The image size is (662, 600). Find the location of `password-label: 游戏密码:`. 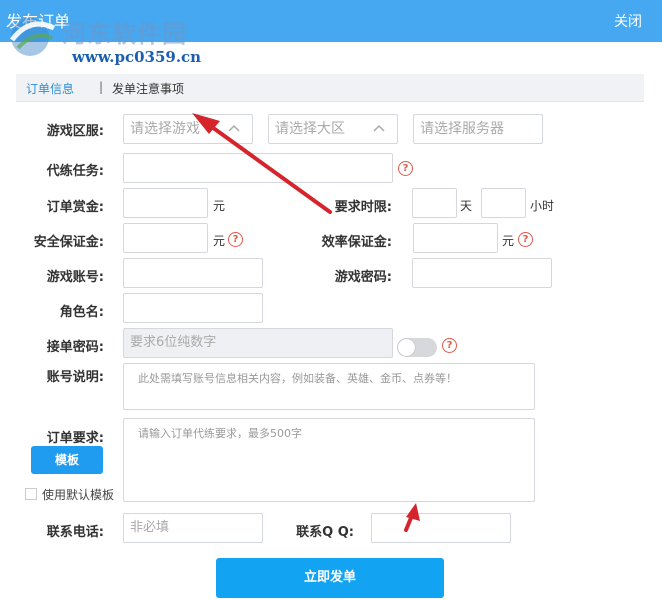

password-label: 游戏密码: is located at coordinates (363, 277).